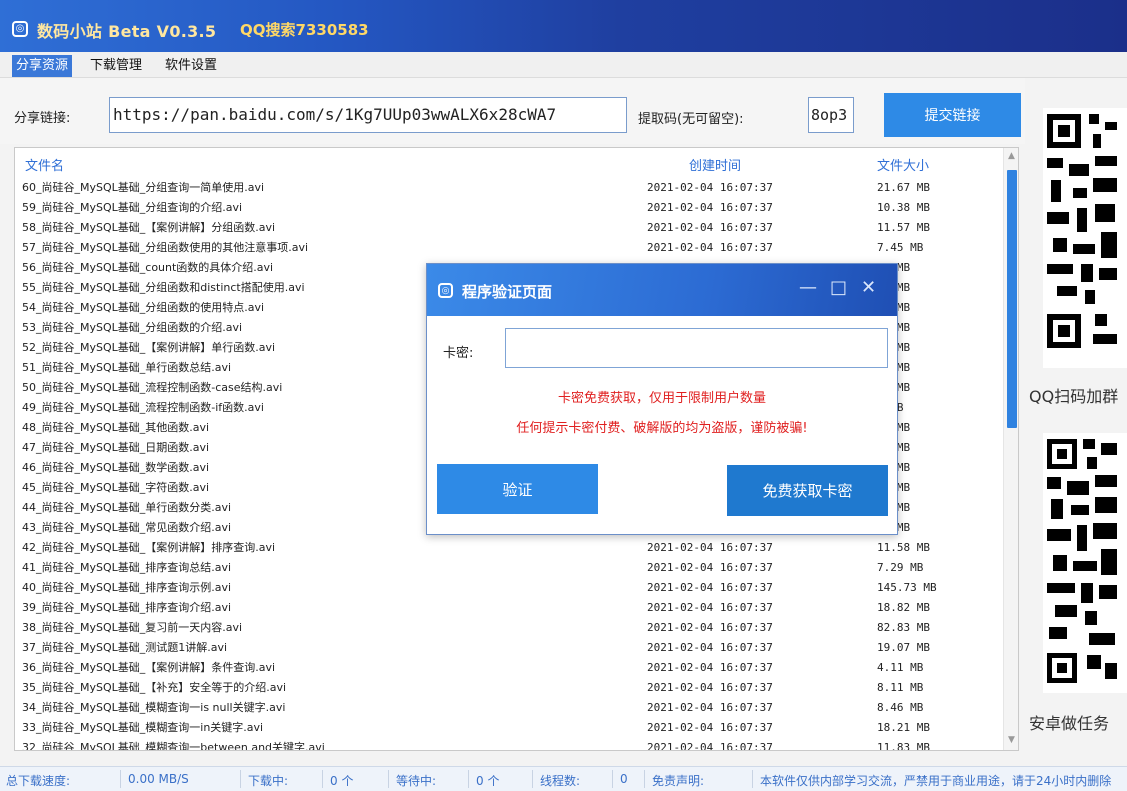 Image resolution: width=1127 pixels, height=791 pixels. I want to click on file-name-cell: 52_尚硅谷_MySQL基础_【案例讲解】单行函数.avi, so click(149, 347).